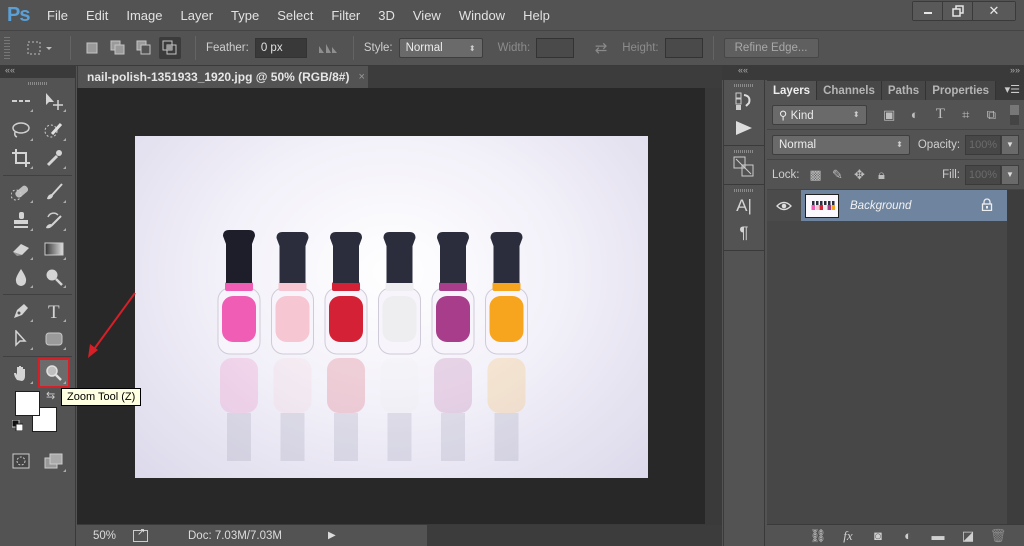 This screenshot has width=1024, height=546. Describe the element at coordinates (1010, 144) in the screenshot. I see `opacity-dropdown-button: ▼` at that location.